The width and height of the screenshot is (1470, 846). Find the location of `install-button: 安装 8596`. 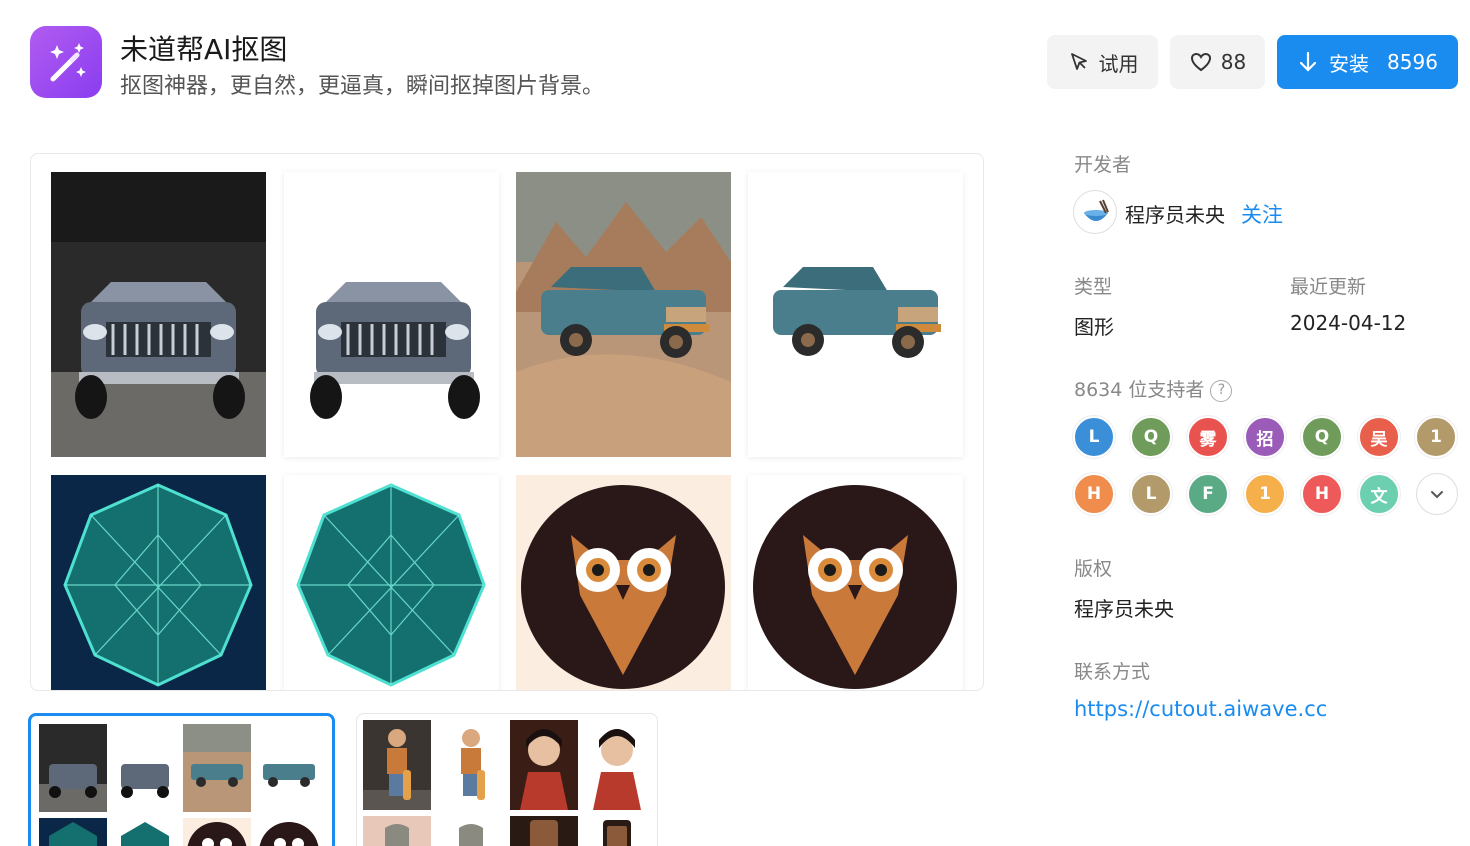

install-button: 安装 8596 is located at coordinates (1367, 62).